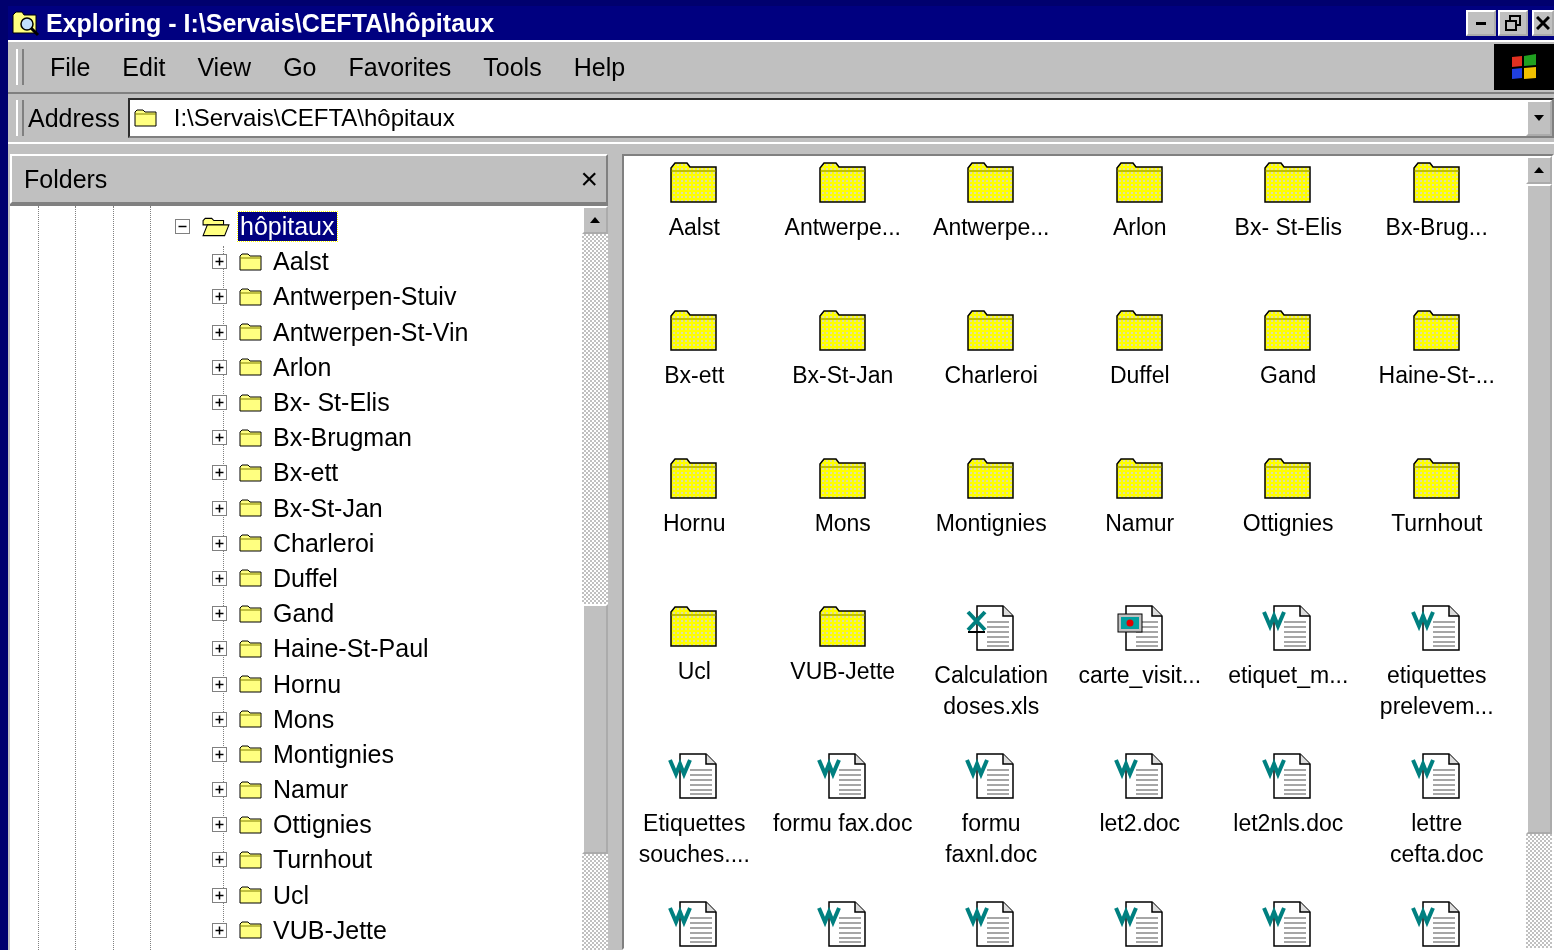 This screenshot has height=950, width=1554. What do you see at coordinates (144, 67) in the screenshot?
I see `menu-item: Edit` at bounding box center [144, 67].